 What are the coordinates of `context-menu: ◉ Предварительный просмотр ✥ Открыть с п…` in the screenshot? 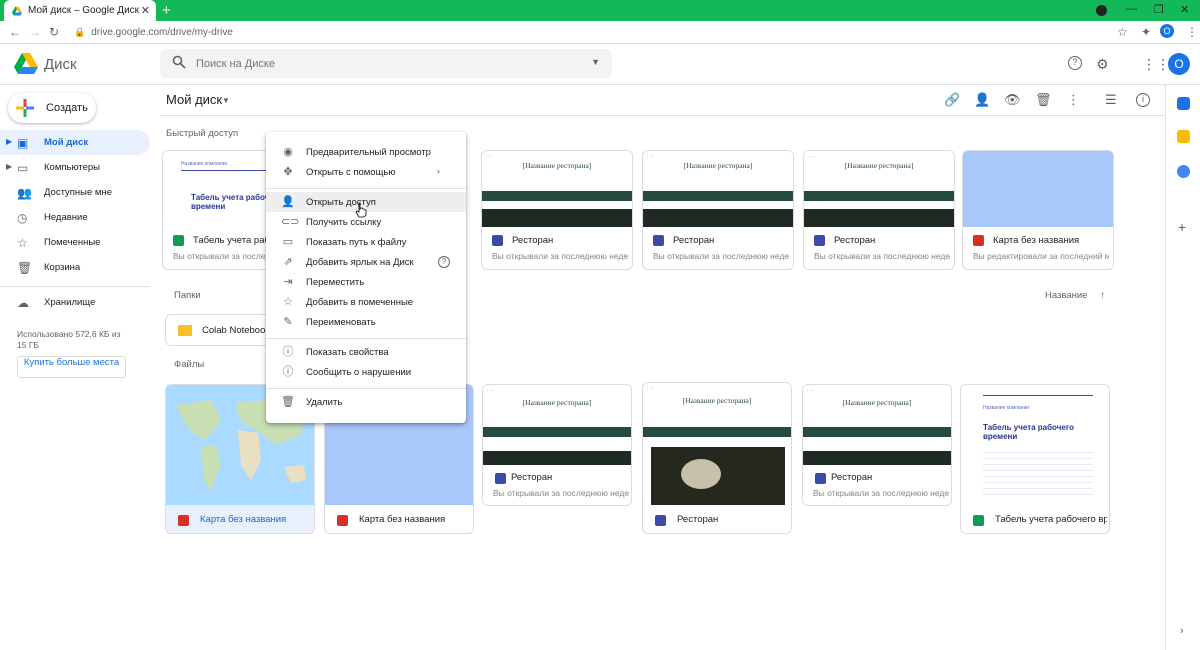 It's located at (366, 277).